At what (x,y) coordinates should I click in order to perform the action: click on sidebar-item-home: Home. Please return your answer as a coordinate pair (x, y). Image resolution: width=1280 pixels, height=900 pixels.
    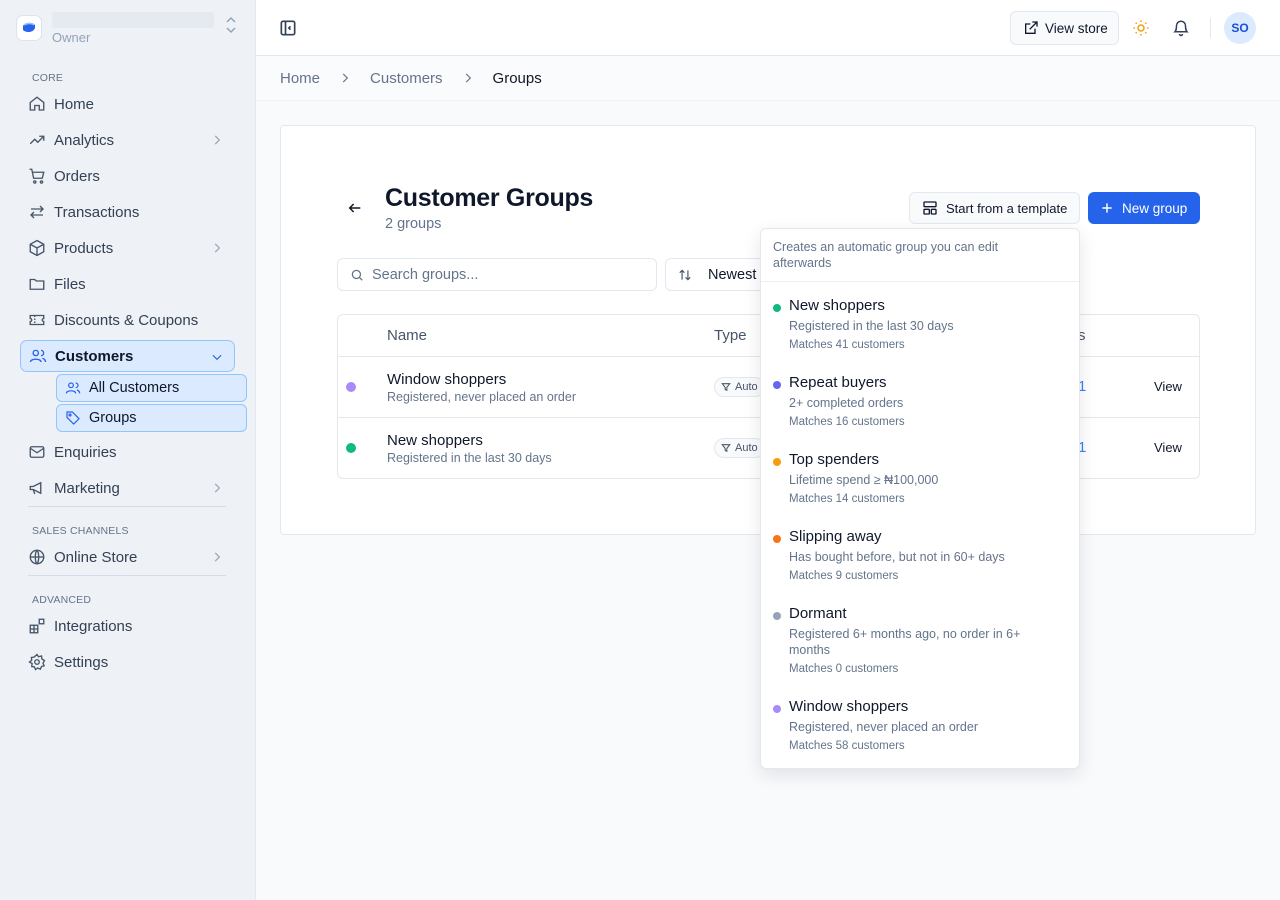
    Looking at the image, I should click on (127, 104).